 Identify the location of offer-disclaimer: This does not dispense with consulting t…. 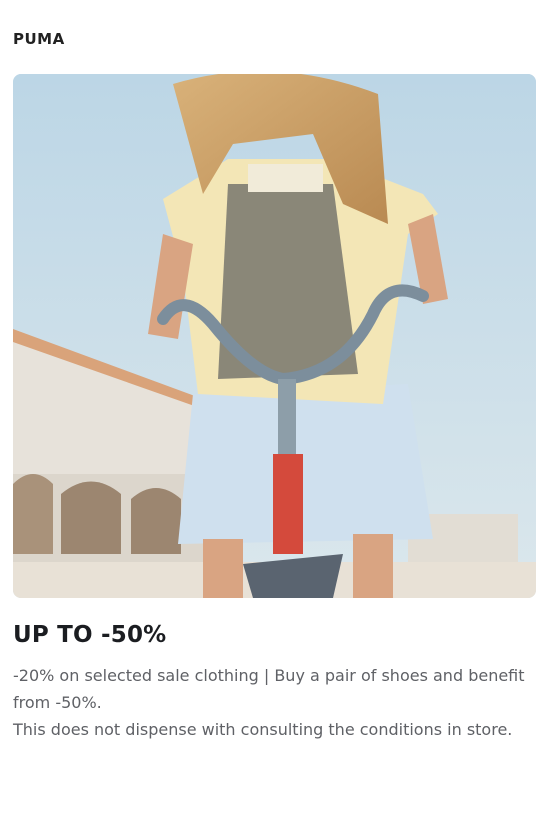
(263, 729).